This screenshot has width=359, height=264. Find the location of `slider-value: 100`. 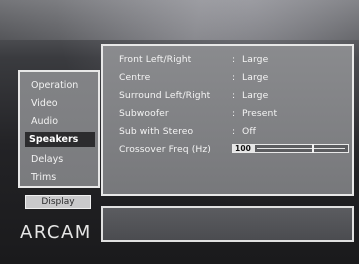

slider-value: 100 is located at coordinates (243, 148).